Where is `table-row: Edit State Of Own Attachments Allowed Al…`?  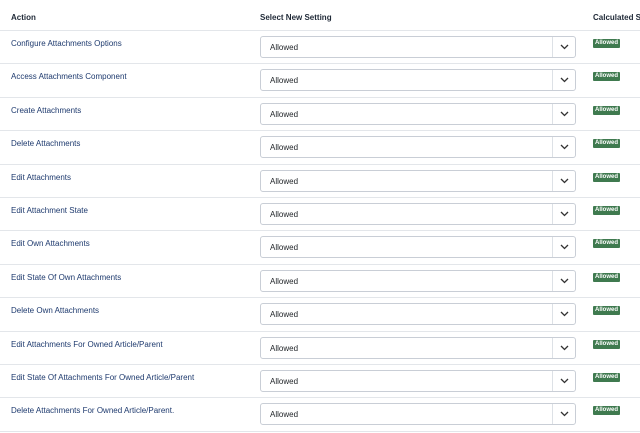 table-row: Edit State Of Own Attachments Allowed Al… is located at coordinates (320, 282).